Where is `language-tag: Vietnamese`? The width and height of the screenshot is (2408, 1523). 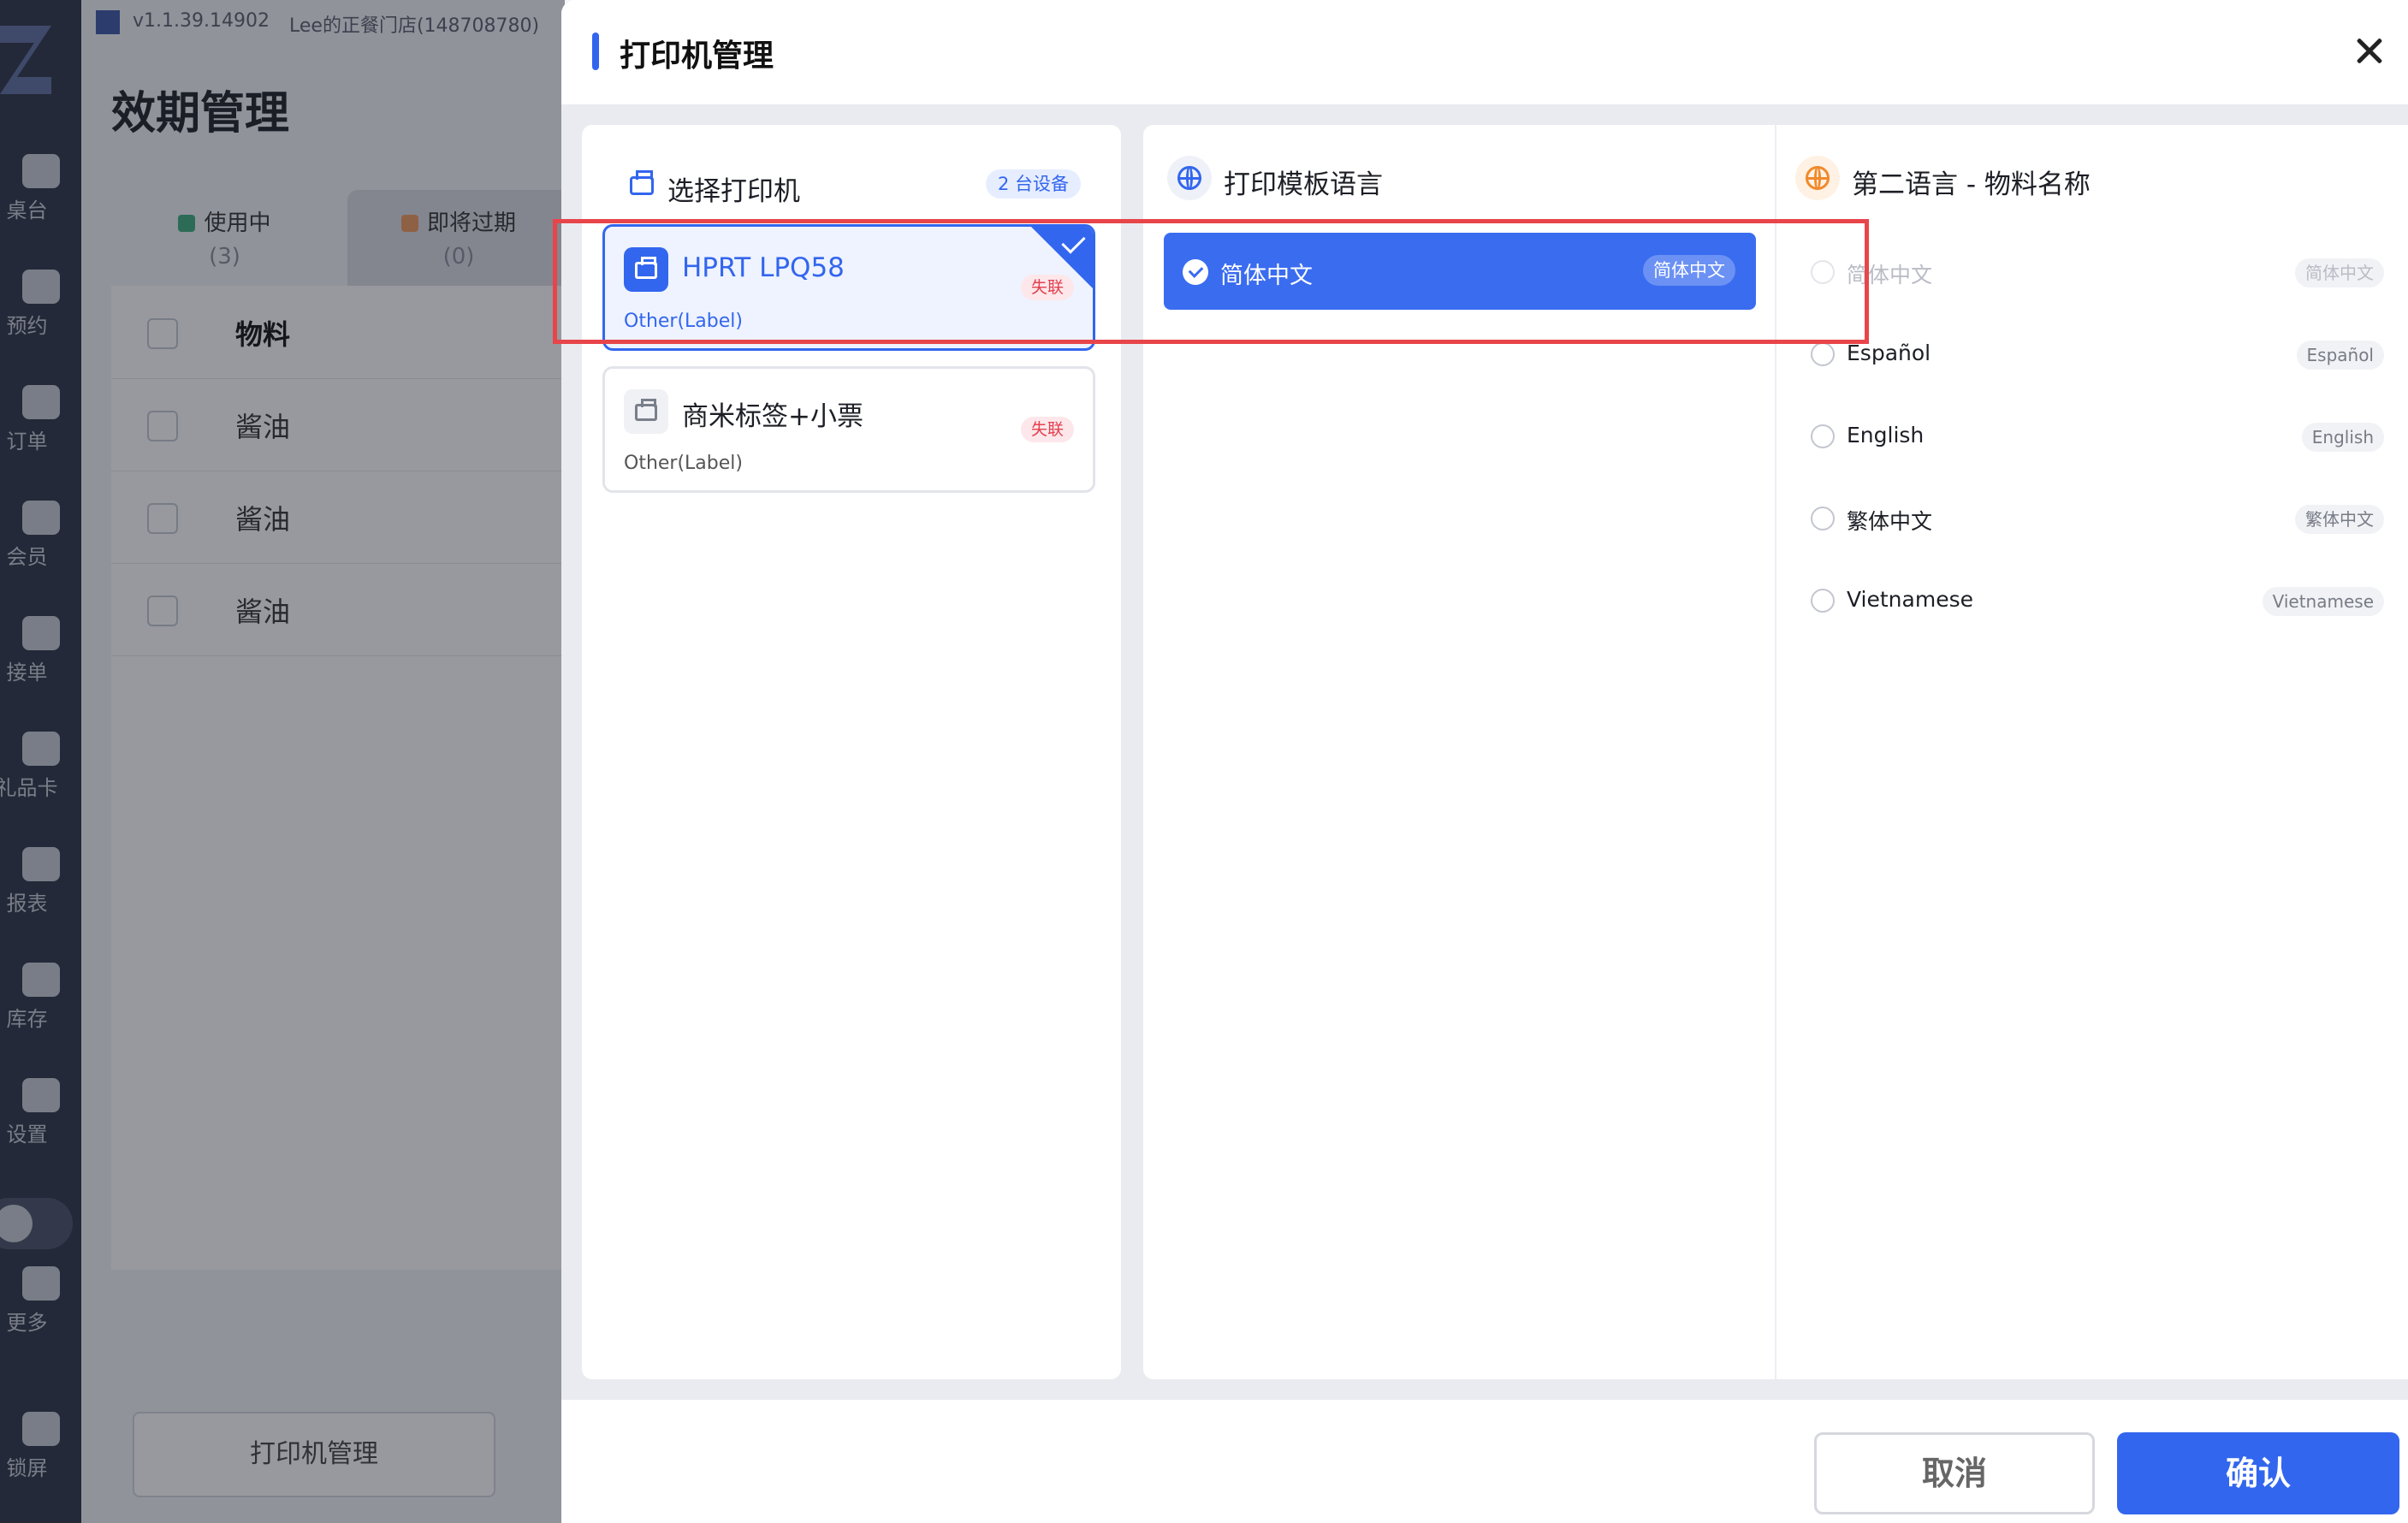 language-tag: Vietnamese is located at coordinates (2323, 601).